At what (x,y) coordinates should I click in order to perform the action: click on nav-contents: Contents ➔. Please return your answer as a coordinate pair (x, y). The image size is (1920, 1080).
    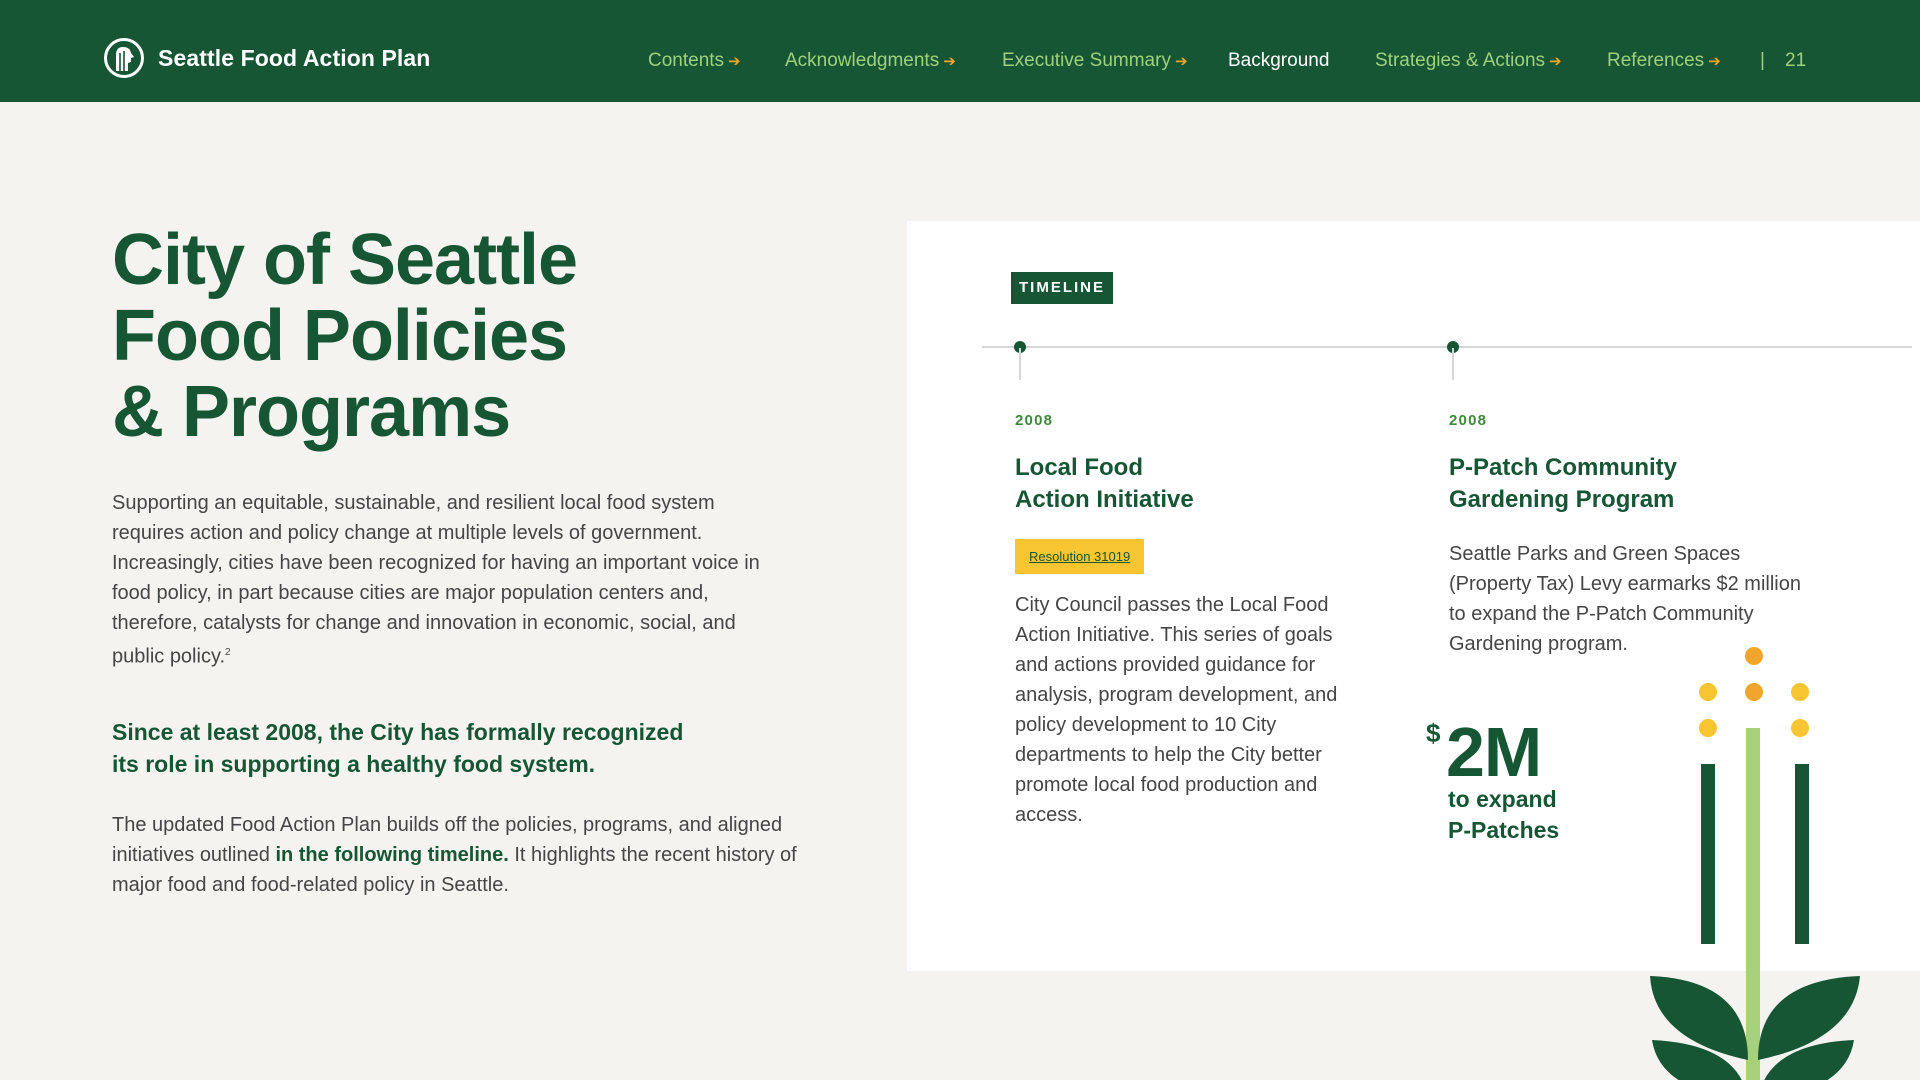
    Looking at the image, I should click on (694, 61).